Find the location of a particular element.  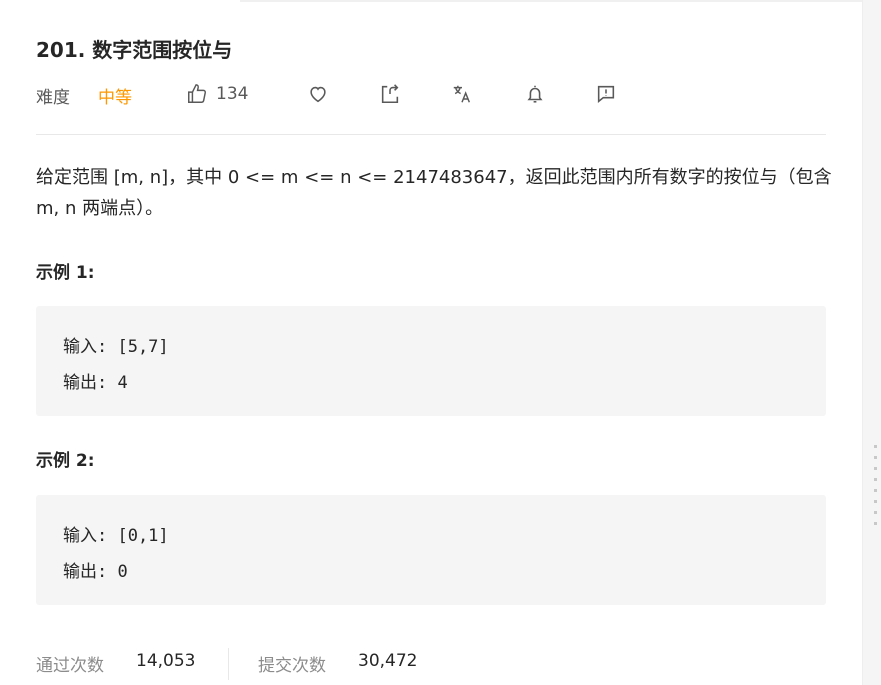

example-2-title: 示例 2: is located at coordinates (65, 461).